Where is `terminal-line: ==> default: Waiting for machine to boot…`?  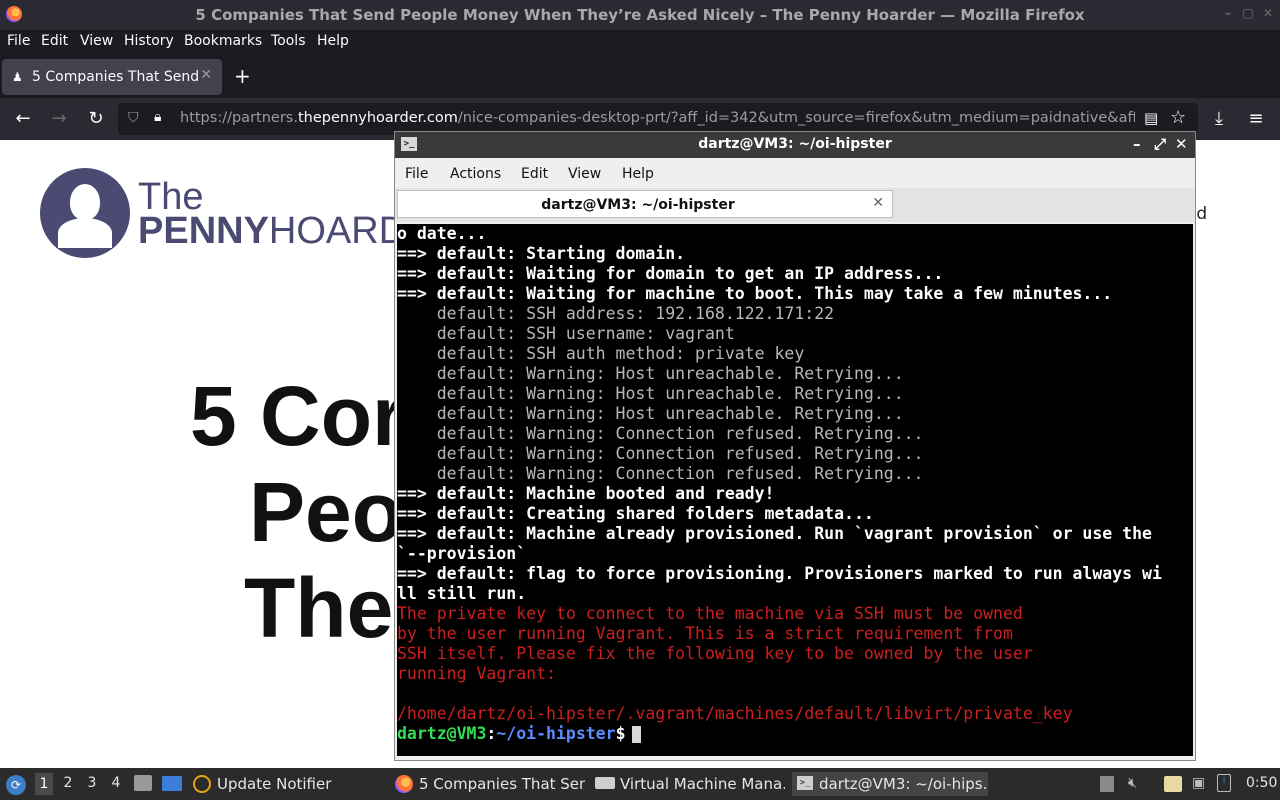 terminal-line: ==> default: Waiting for machine to boot… is located at coordinates (755, 293).